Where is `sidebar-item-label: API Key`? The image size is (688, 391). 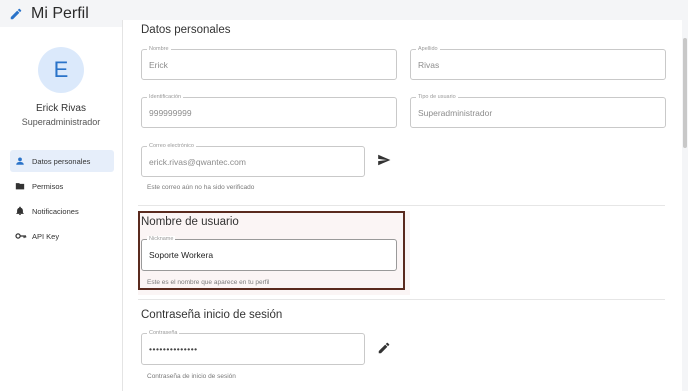 sidebar-item-label: API Key is located at coordinates (46, 236).